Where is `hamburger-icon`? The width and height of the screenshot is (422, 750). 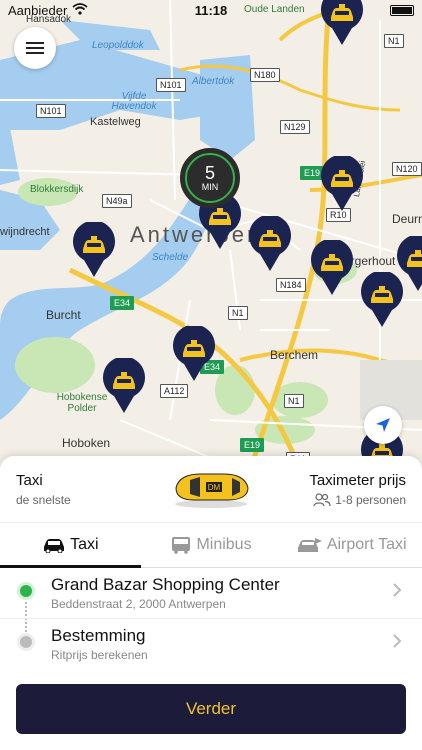 hamburger-icon is located at coordinates (35, 48).